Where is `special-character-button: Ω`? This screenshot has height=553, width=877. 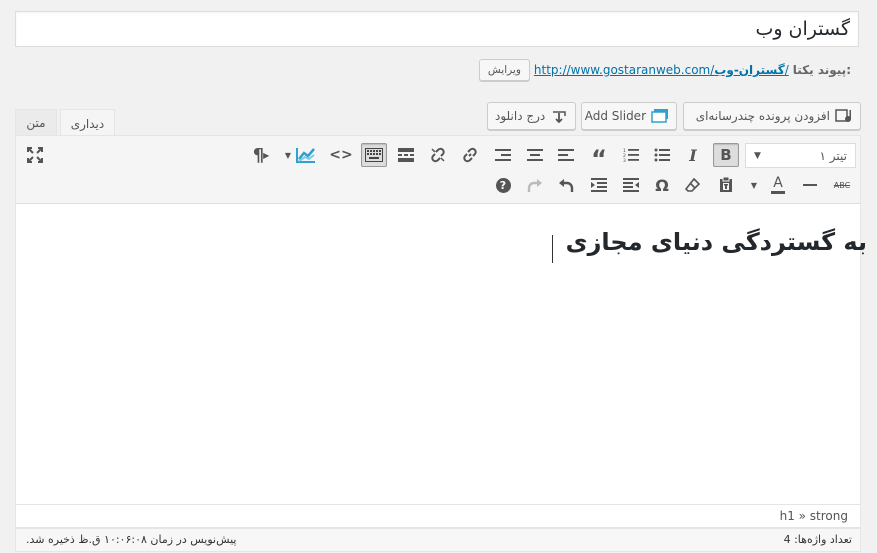
special-character-button: Ω is located at coordinates (662, 185).